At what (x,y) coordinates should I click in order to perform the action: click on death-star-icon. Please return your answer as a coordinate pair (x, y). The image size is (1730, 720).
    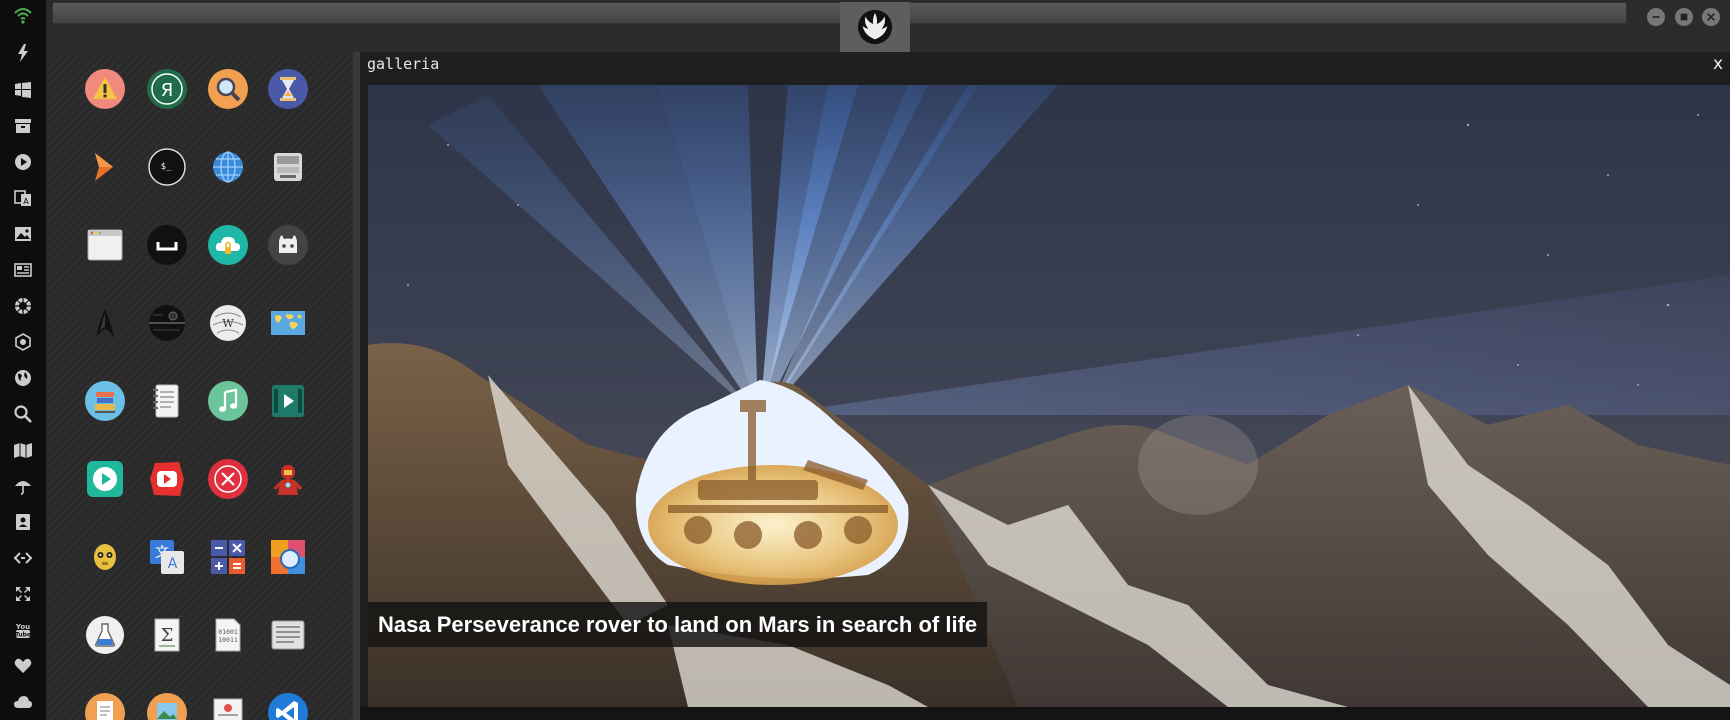
    Looking at the image, I should click on (167, 323).